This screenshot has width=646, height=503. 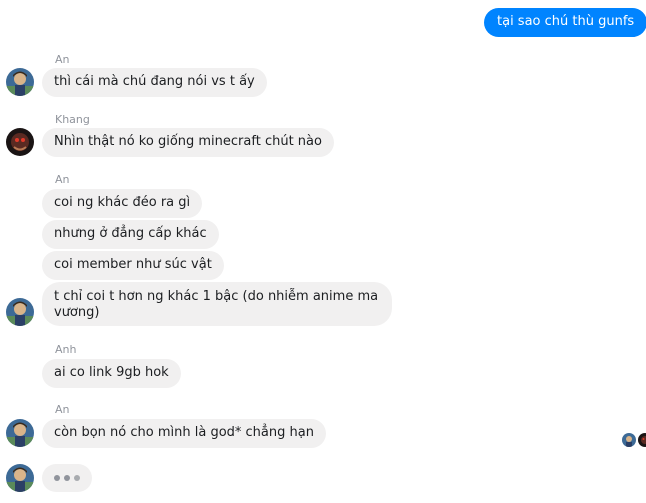 I want to click on outgoing-message: tại sao chú thù gunfs, so click(x=565, y=22).